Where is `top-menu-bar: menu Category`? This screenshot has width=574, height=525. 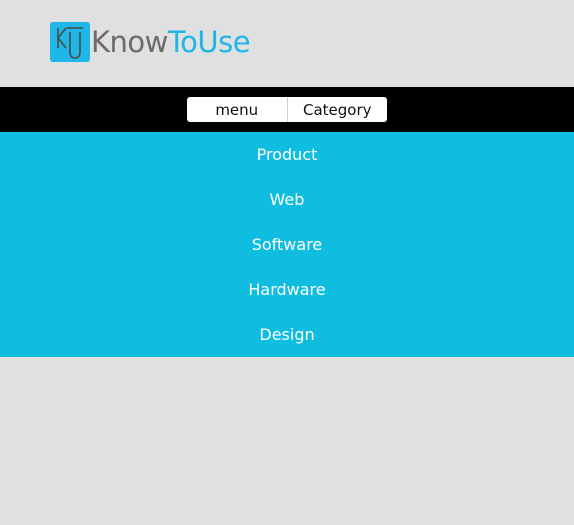
top-menu-bar: menu Category is located at coordinates (287, 109).